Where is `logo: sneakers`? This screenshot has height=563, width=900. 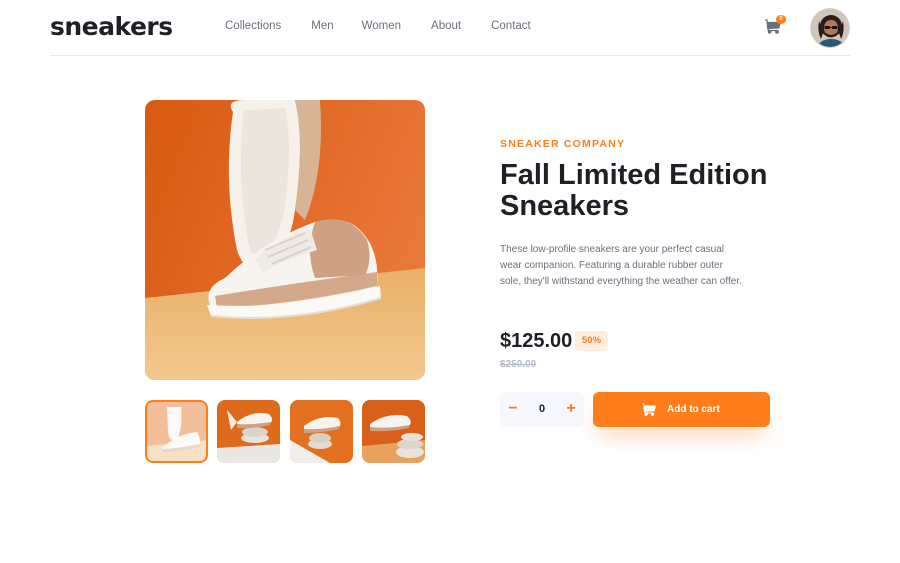
logo: sneakers is located at coordinates (111, 26).